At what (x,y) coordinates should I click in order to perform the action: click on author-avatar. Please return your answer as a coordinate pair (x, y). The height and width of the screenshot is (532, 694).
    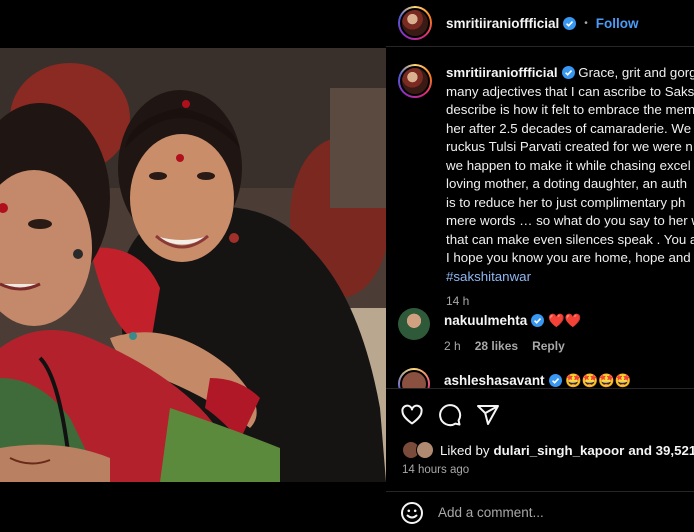
    Looking at the image, I should click on (415, 23).